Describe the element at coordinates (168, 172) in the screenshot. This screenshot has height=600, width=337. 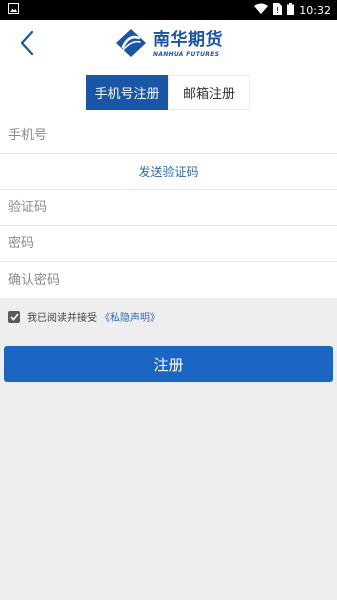
I see `send-code-button: 发送验证码` at that location.